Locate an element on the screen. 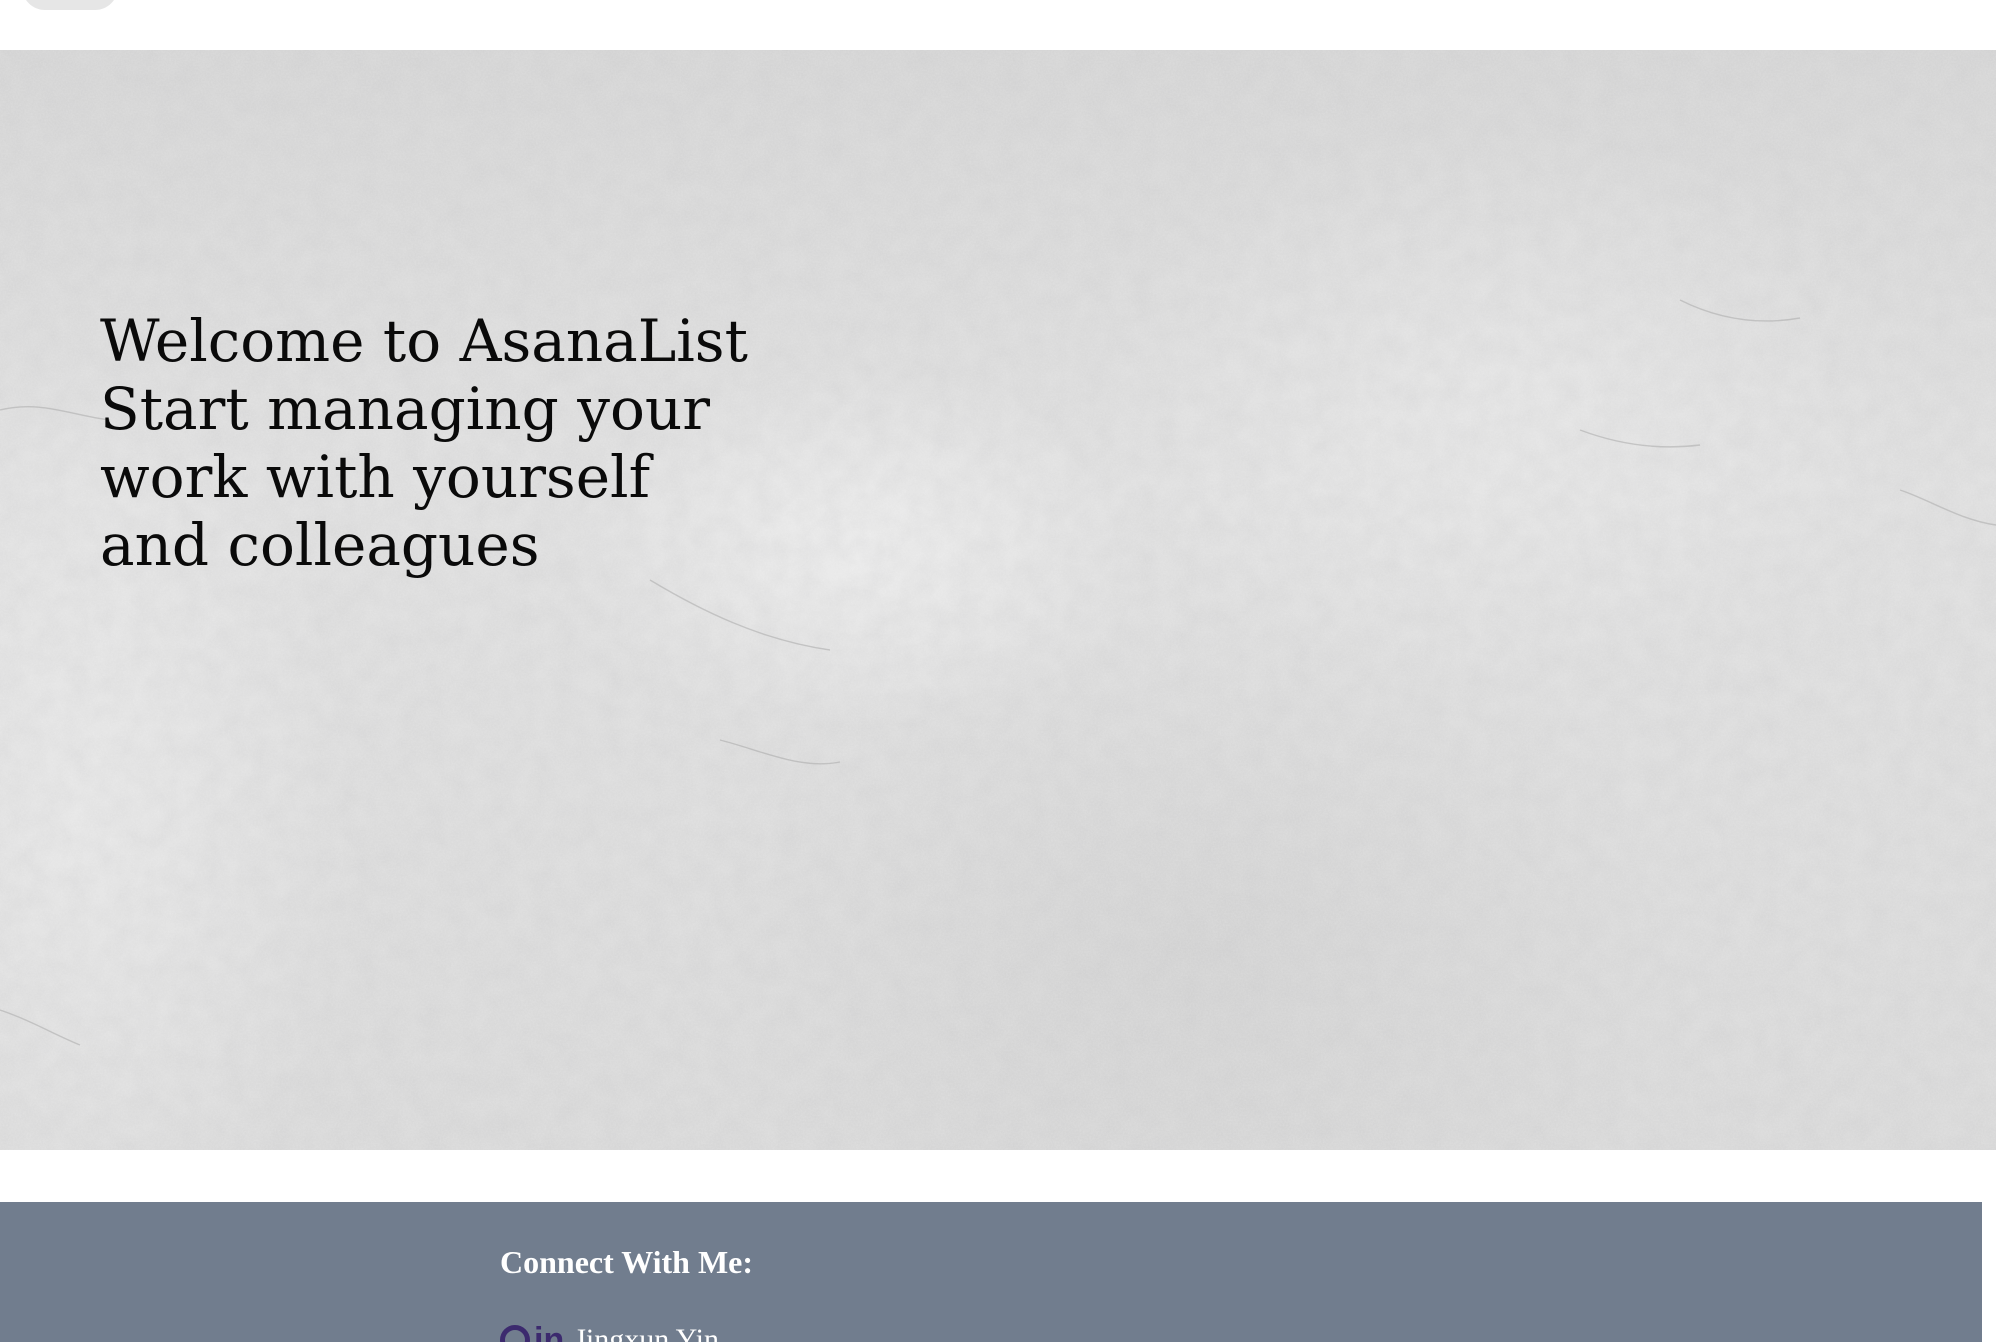 The height and width of the screenshot is (1342, 1996). hero-line: and colleagues is located at coordinates (320, 545).